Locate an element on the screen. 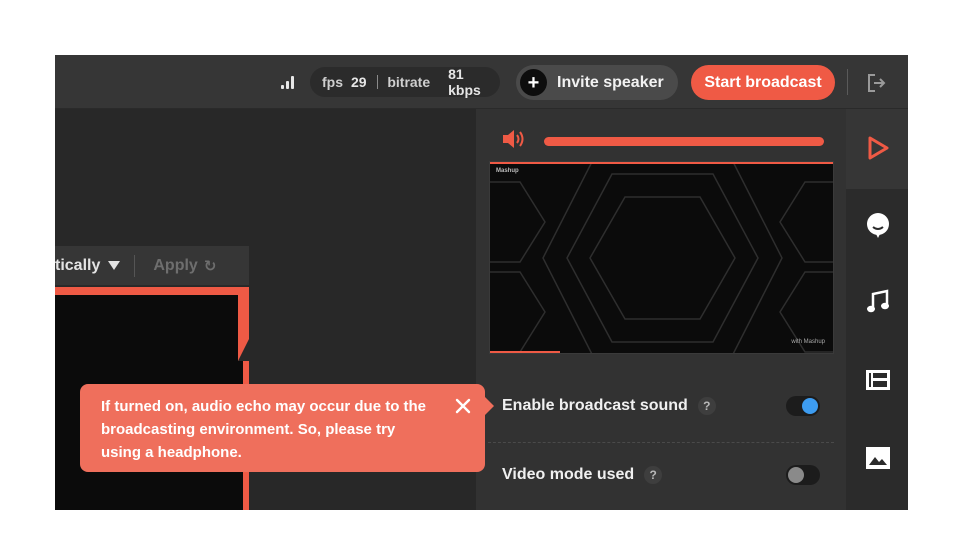 The image size is (958, 540). invite-speaker-button: + Invite speaker is located at coordinates (597, 82).